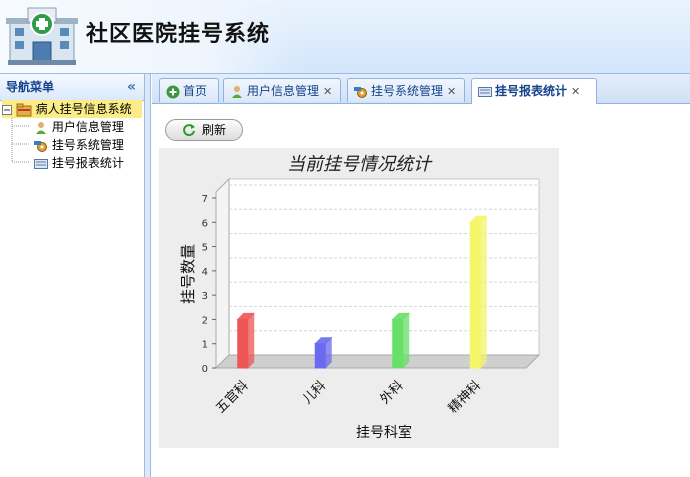 Image resolution: width=690 pixels, height=477 pixels. I want to click on x-tick-label: 儿科, so click(314, 392).